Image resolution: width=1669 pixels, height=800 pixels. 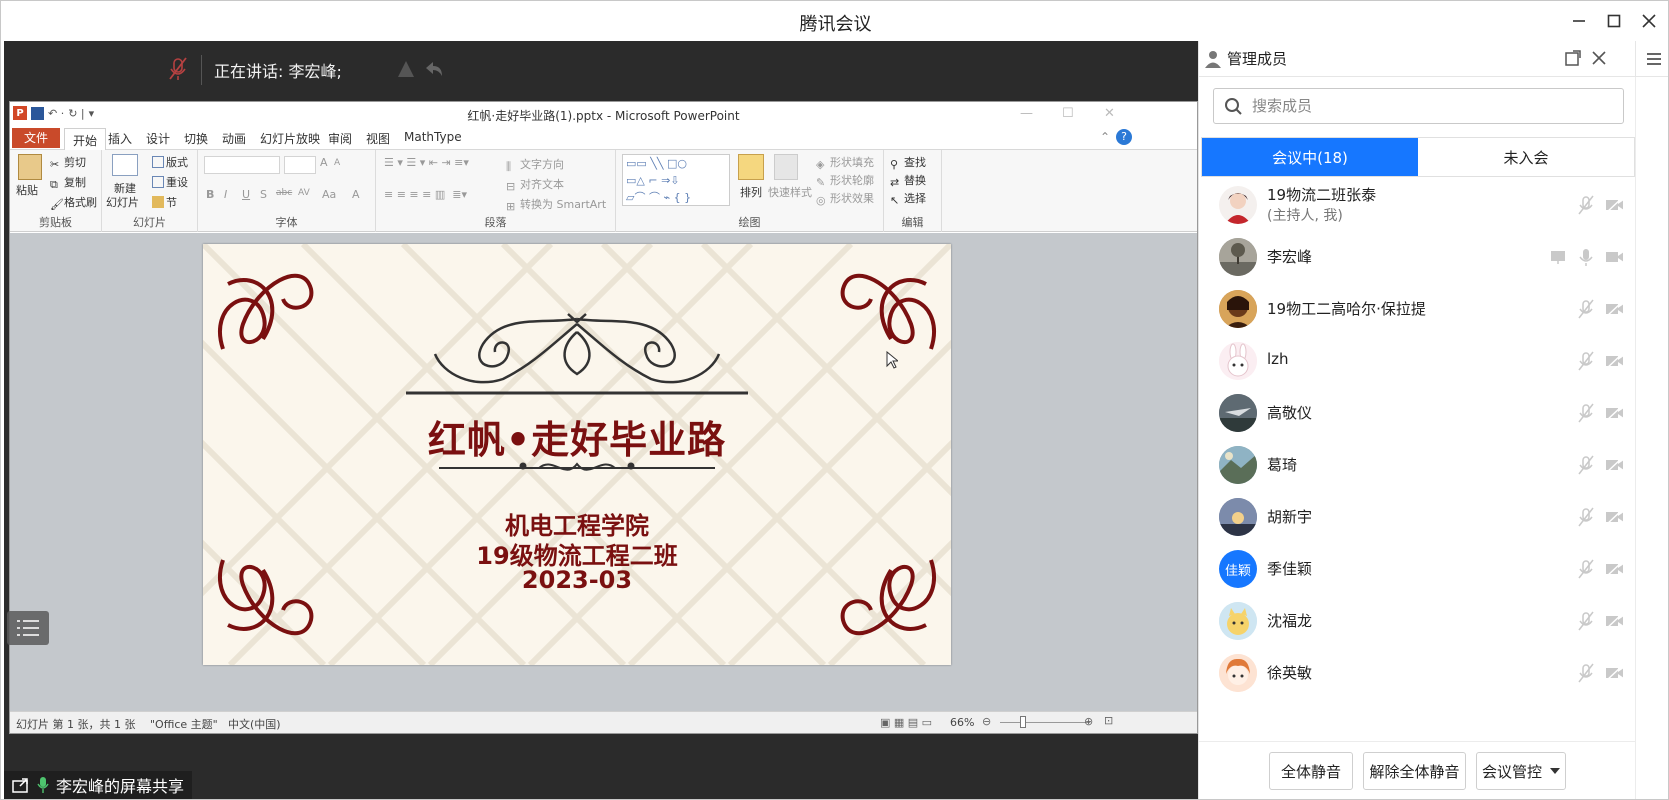 I want to click on layout-button: 版式, so click(x=170, y=162).